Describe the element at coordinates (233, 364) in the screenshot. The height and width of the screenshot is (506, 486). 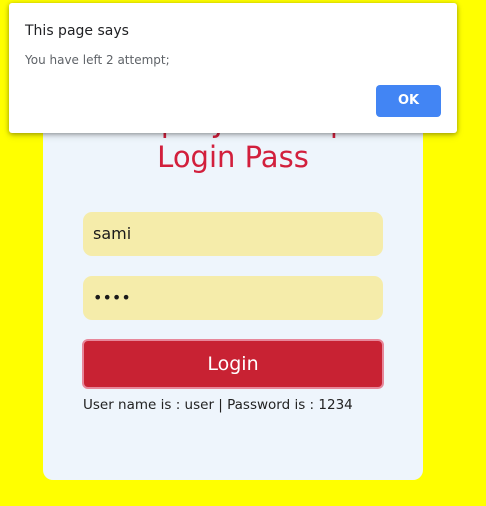
I see `login-button: Login` at that location.